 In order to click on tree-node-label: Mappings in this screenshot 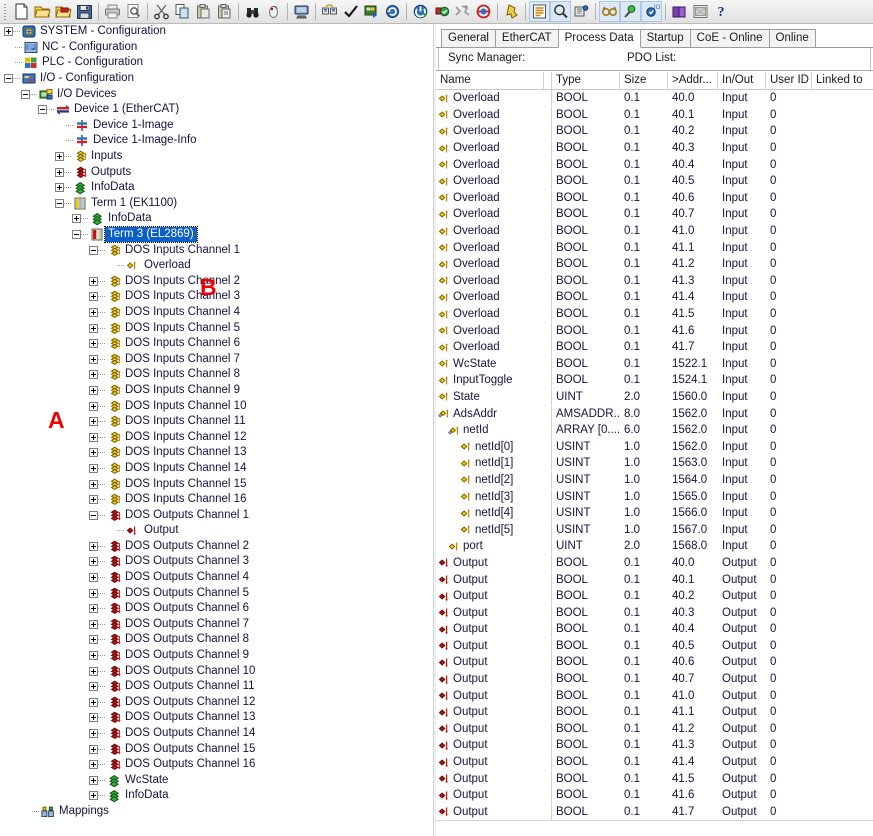, I will do `click(82, 811)`.